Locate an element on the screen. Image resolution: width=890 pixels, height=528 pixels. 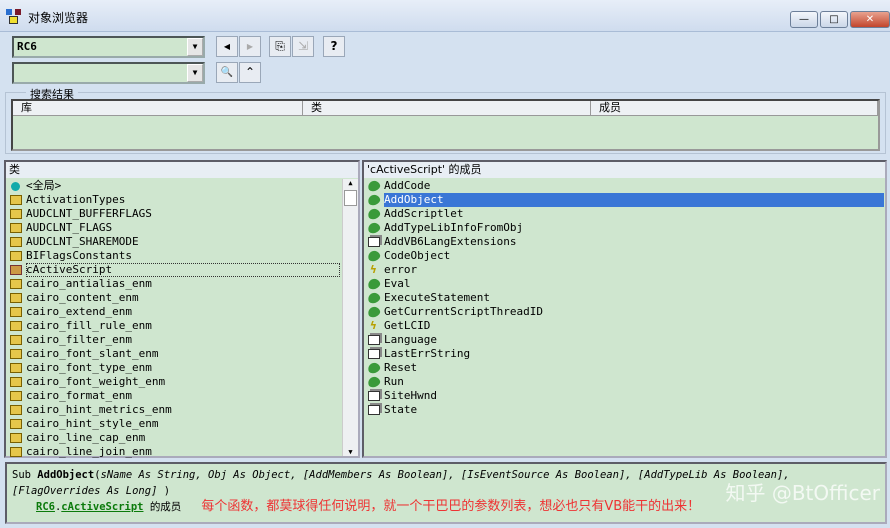
item-label: cairo_hint_metrics_enm is located at coordinates (99, 409).